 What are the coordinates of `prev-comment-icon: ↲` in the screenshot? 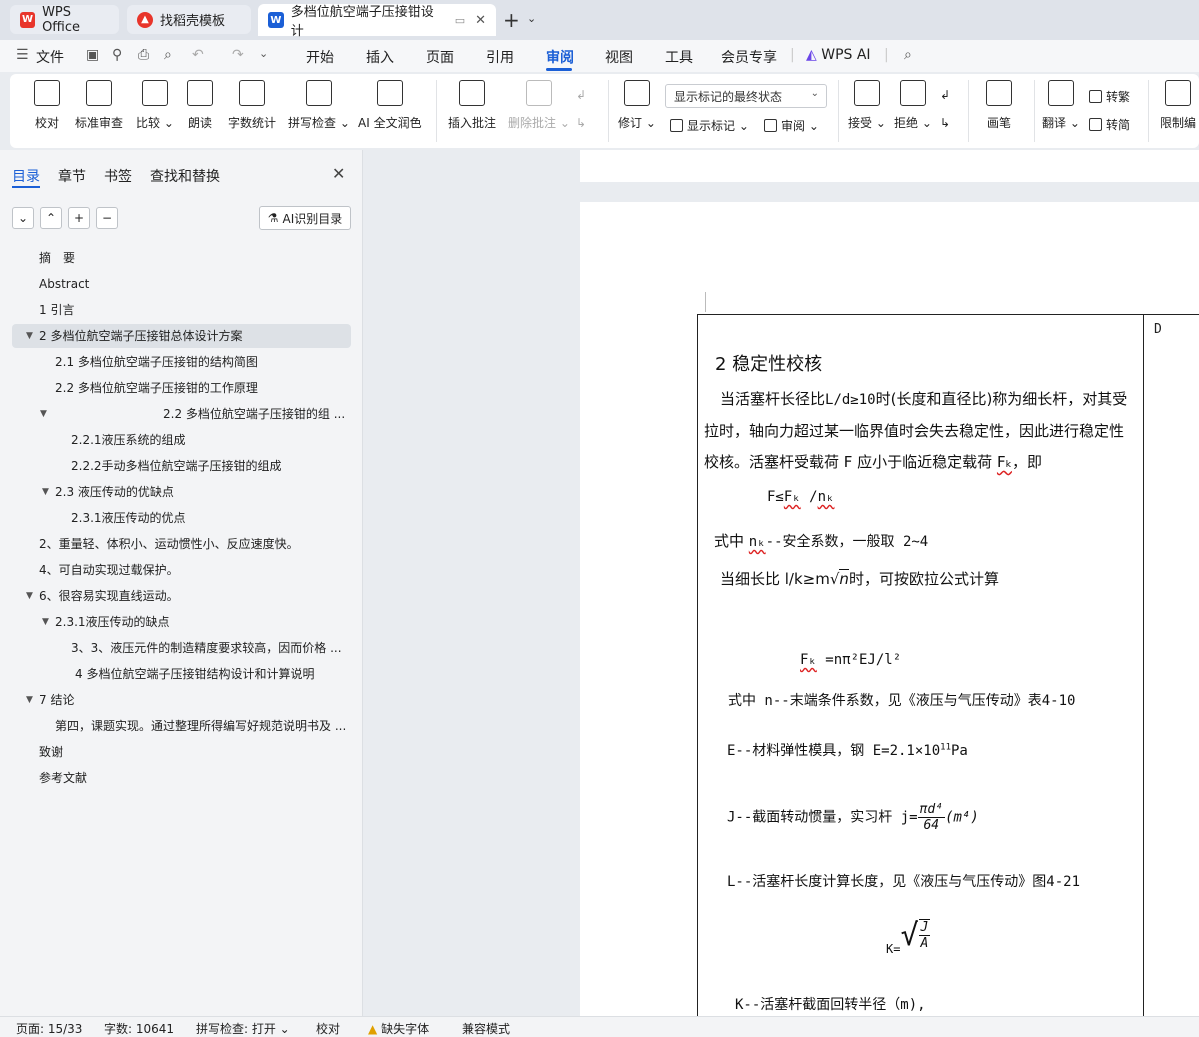 It's located at (581, 95).